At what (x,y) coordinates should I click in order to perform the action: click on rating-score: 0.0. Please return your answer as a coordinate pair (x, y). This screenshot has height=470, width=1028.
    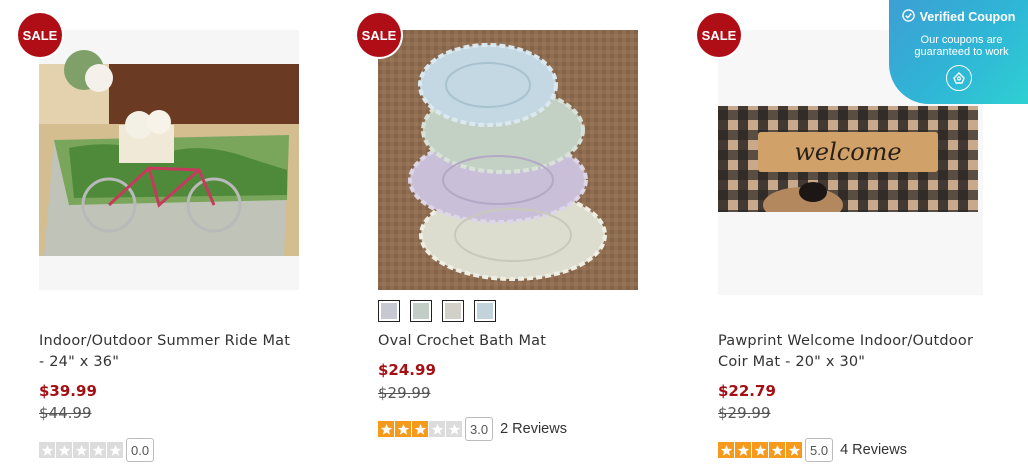
    Looking at the image, I should click on (140, 450).